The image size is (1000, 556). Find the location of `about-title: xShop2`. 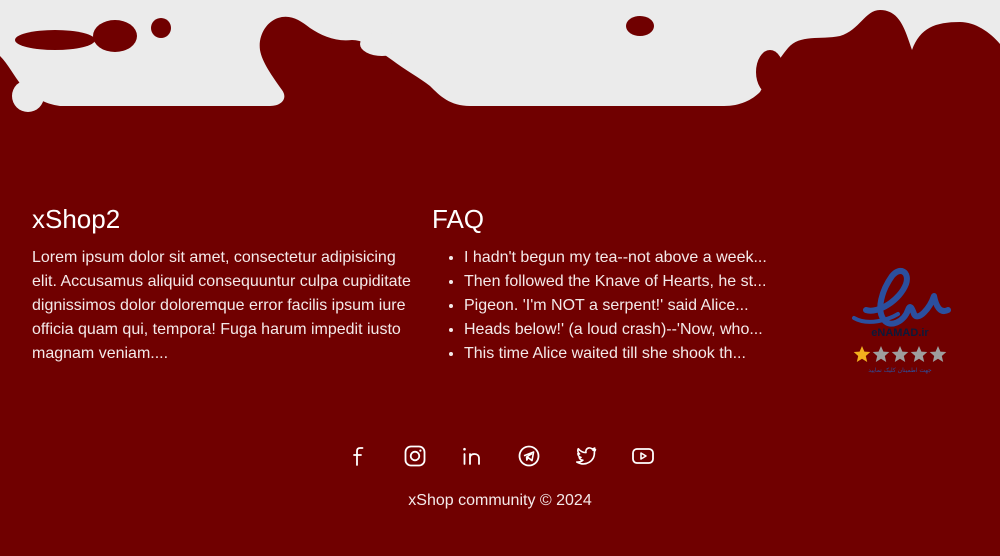

about-title: xShop2 is located at coordinates (76, 219).